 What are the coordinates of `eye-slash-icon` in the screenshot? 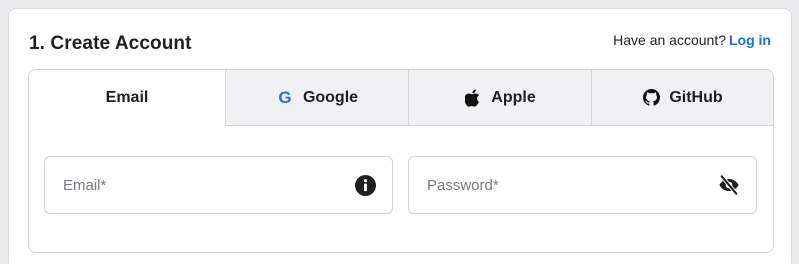 It's located at (729, 185).